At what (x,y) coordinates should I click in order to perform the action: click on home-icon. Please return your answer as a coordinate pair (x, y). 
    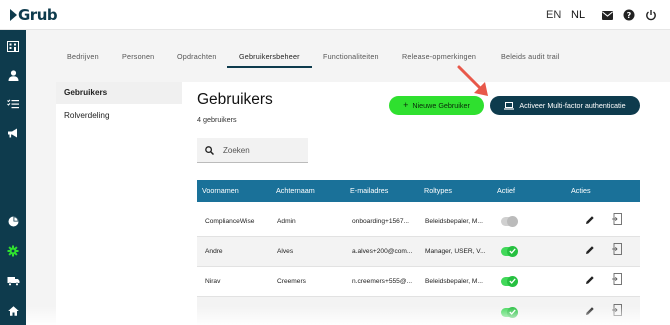
    Looking at the image, I should click on (13, 311).